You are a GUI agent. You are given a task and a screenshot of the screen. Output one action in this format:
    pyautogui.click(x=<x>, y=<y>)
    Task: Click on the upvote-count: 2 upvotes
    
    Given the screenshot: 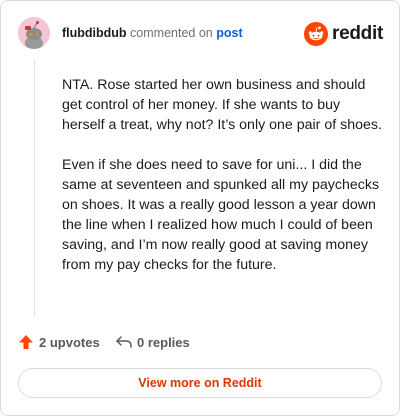 What is the action you would take?
    pyautogui.click(x=69, y=342)
    